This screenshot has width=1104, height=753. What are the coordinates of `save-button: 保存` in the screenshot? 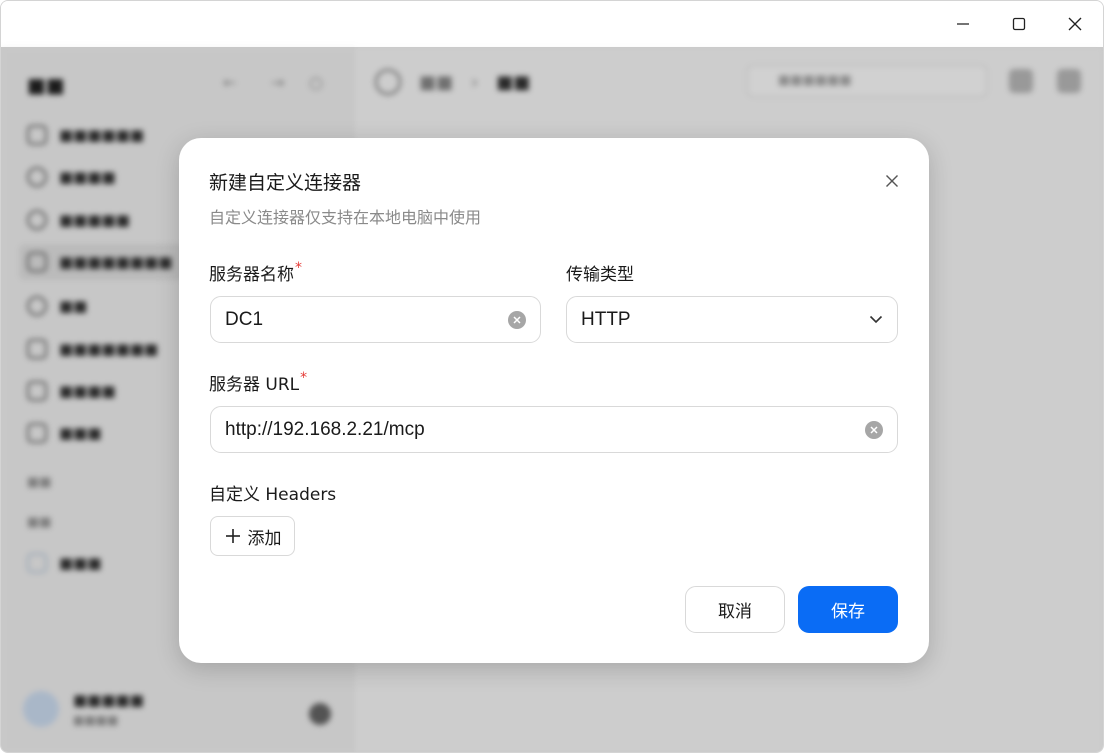 It's located at (848, 609).